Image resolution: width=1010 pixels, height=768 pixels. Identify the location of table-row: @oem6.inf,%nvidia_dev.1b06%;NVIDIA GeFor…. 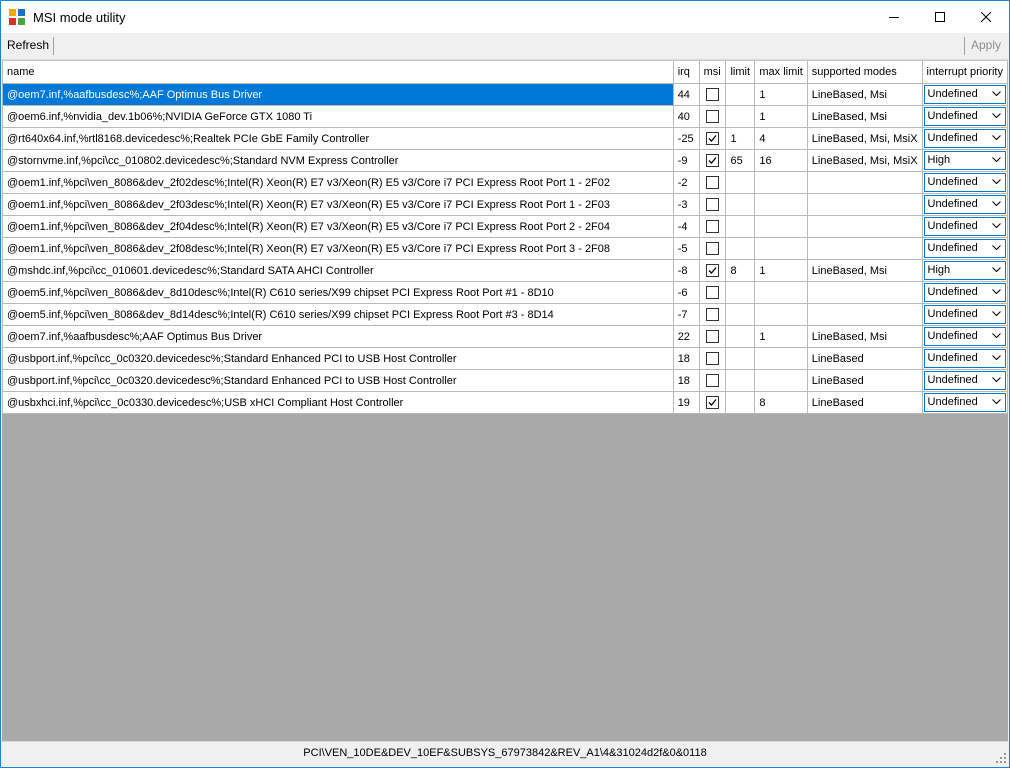
(505, 116).